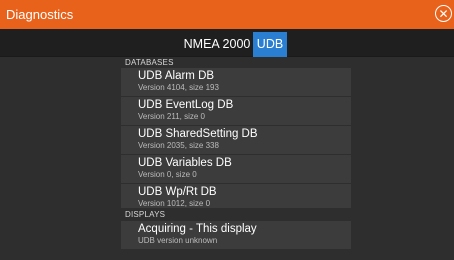 The image size is (454, 260). What do you see at coordinates (185, 163) in the screenshot?
I see `database-name: UDB Variables DB` at bounding box center [185, 163].